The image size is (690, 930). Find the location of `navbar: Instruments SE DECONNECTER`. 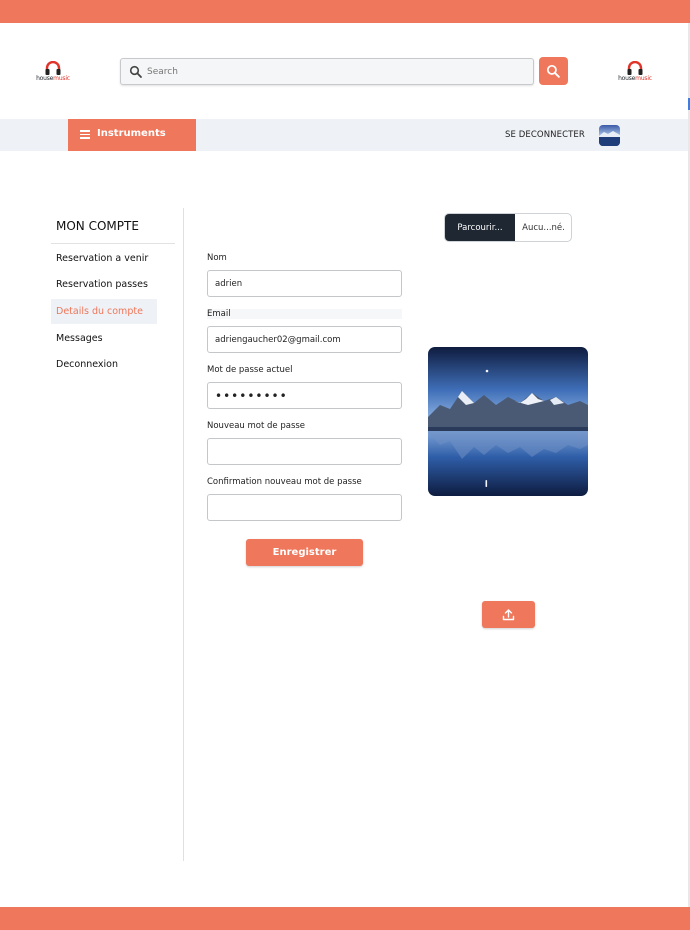

navbar: Instruments SE DECONNECTER is located at coordinates (344, 135).